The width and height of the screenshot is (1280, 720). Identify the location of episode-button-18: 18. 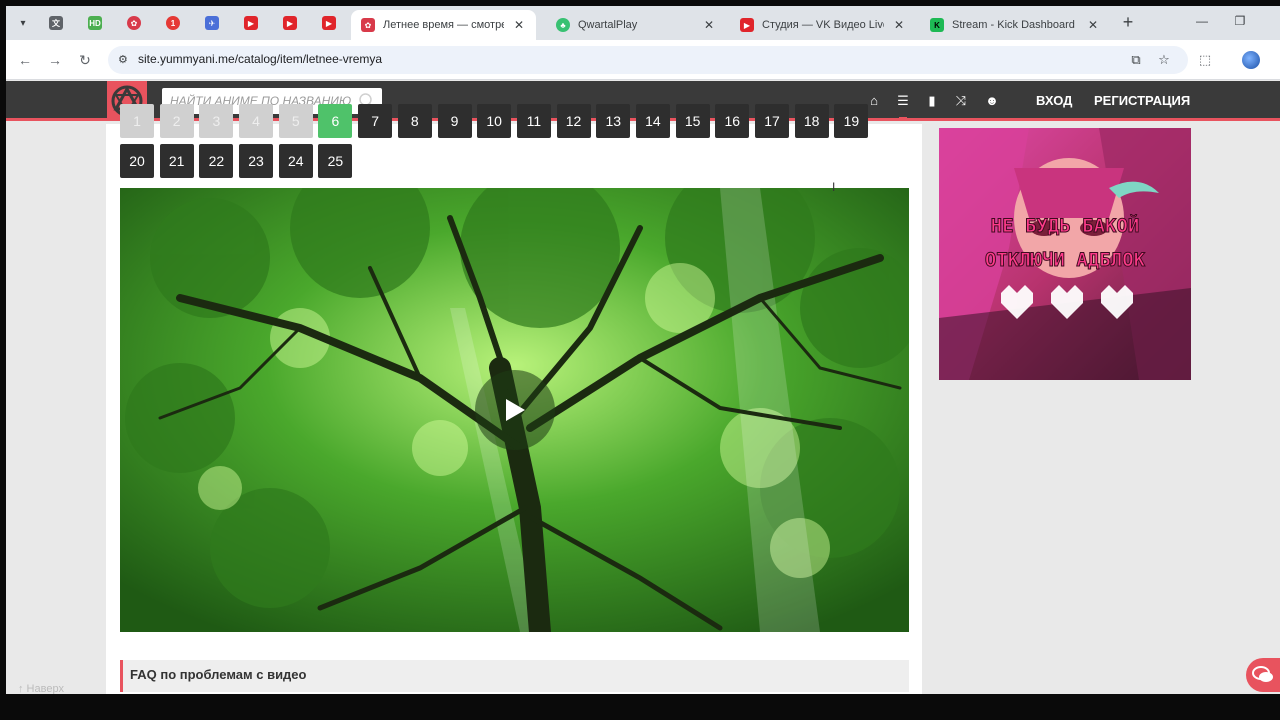
(811, 121).